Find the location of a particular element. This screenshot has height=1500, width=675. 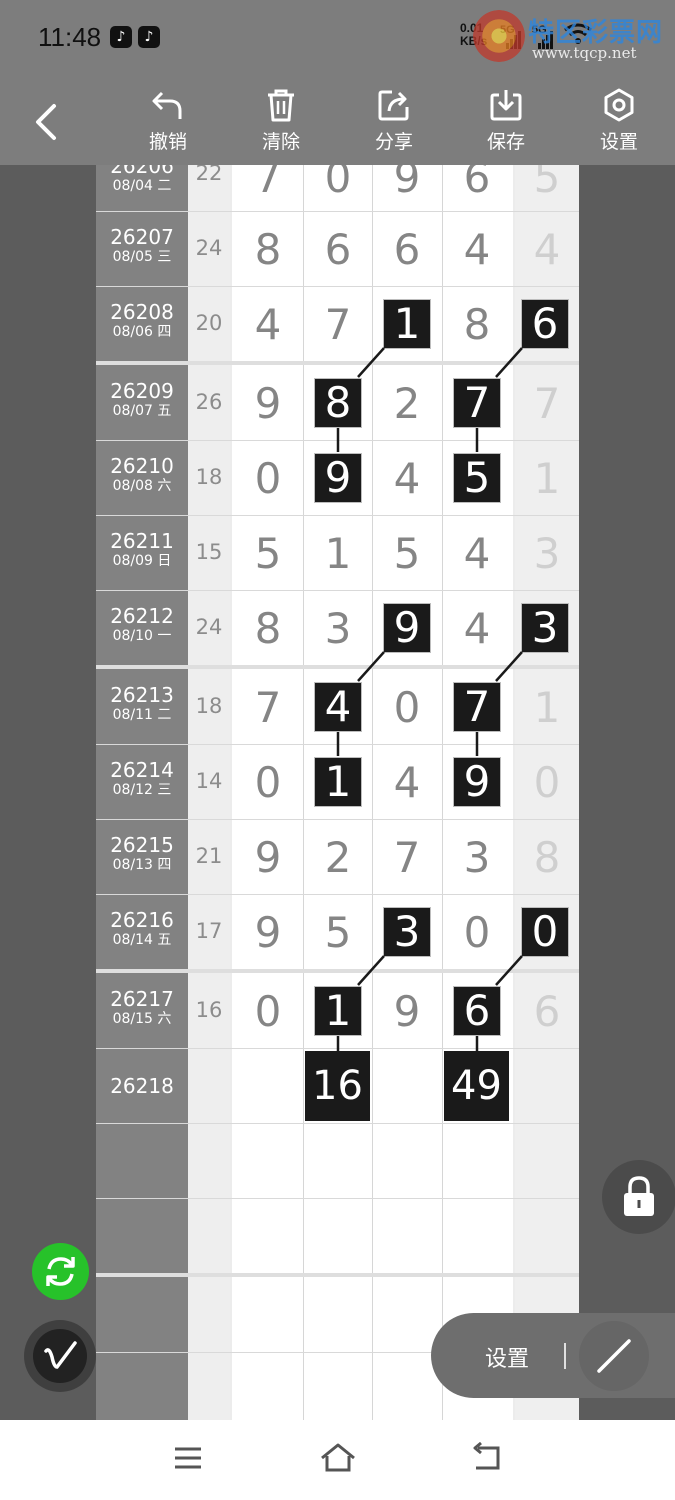

extra-digit-cell: 0 is located at coordinates (547, 782).